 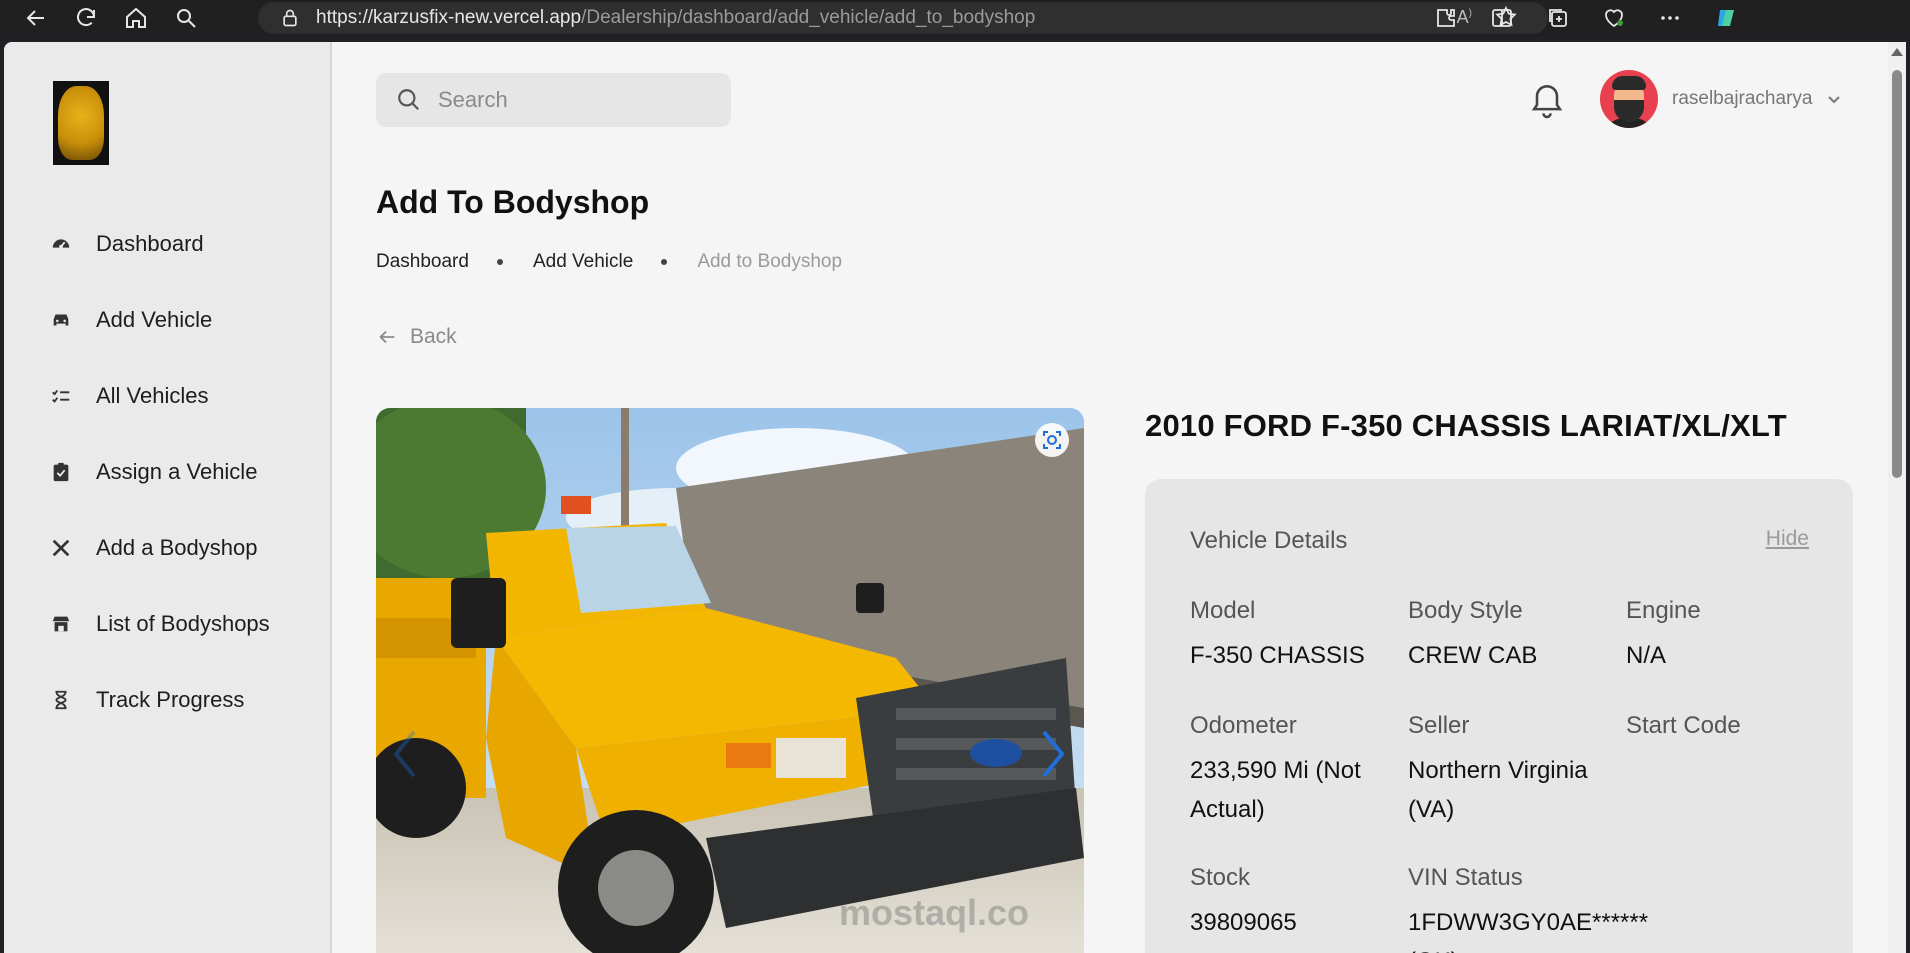 I want to click on field-start-code: Start Code, so click(x=1683, y=725).